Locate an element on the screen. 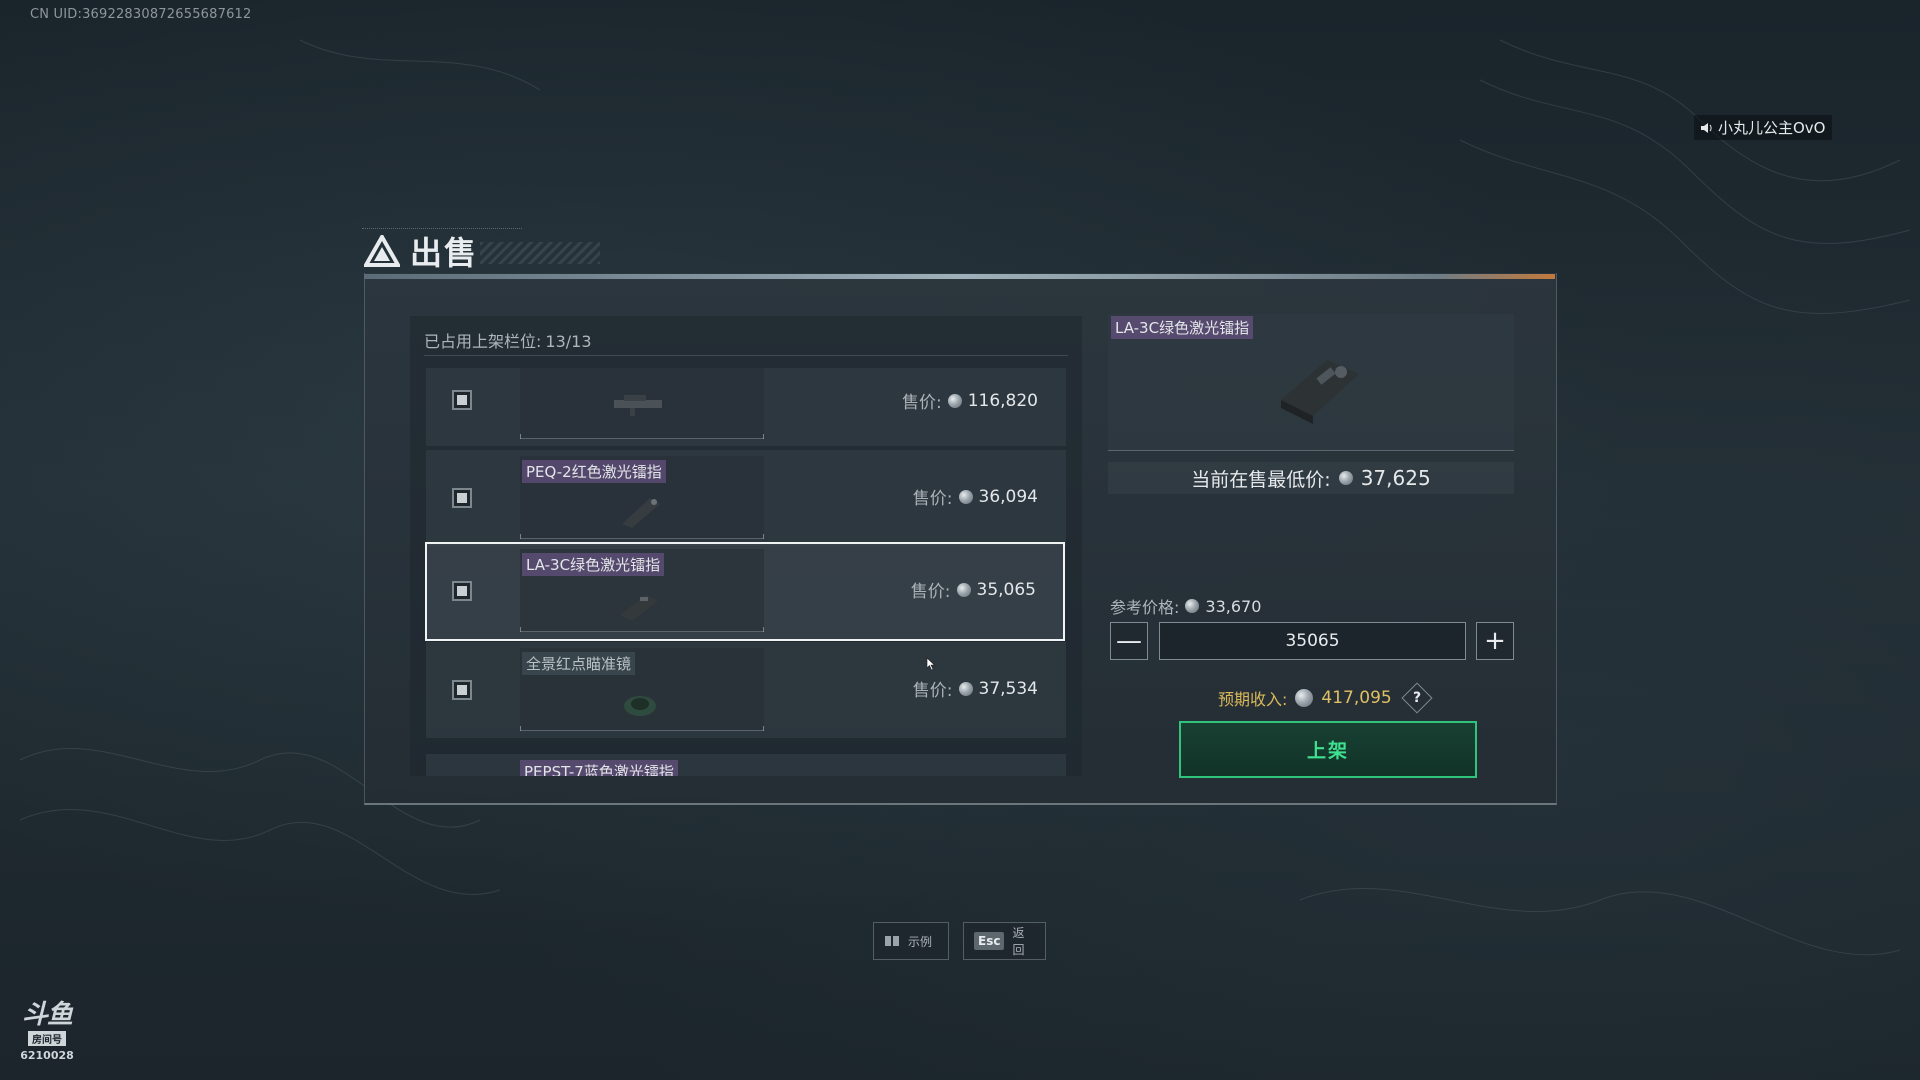 The width and height of the screenshot is (1920, 1080). douyu-logo: 斗鱼 is located at coordinates (47, 1015).